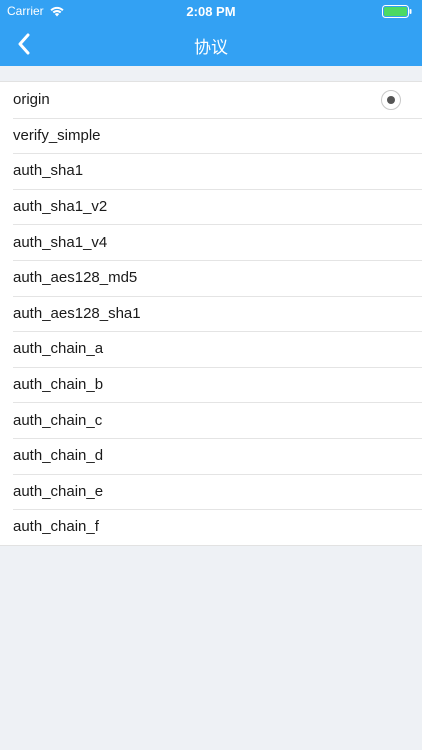 The height and width of the screenshot is (750, 422). What do you see at coordinates (211, 171) in the screenshot?
I see `protocol-option-auth_sha1: auth_sha1` at bounding box center [211, 171].